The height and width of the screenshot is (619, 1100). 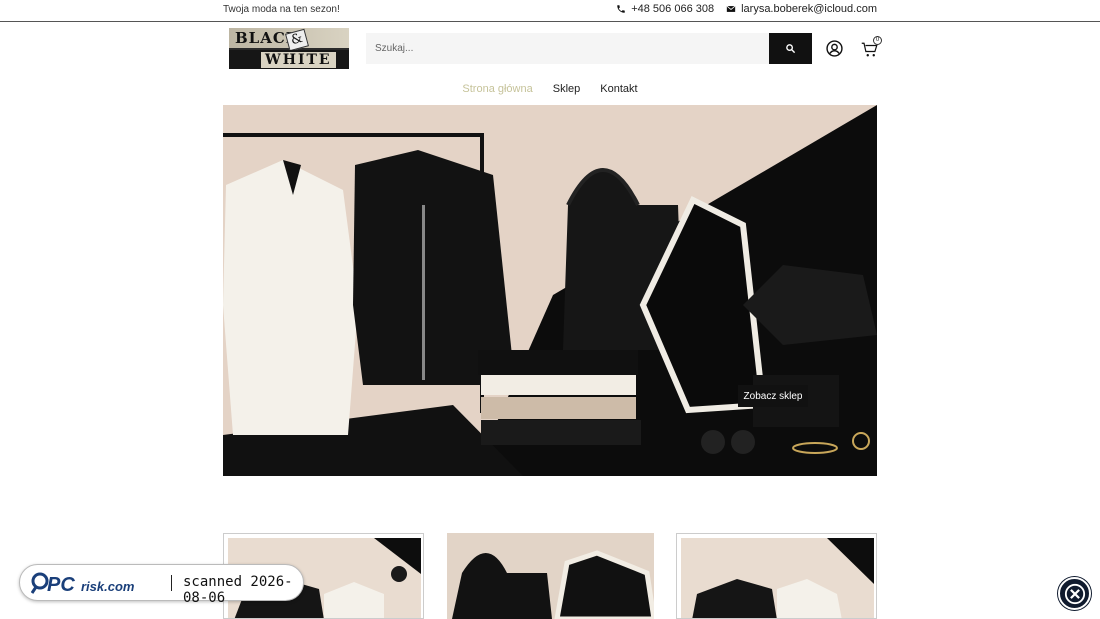 I want to click on cart-count-badge: 0, so click(x=877, y=40).